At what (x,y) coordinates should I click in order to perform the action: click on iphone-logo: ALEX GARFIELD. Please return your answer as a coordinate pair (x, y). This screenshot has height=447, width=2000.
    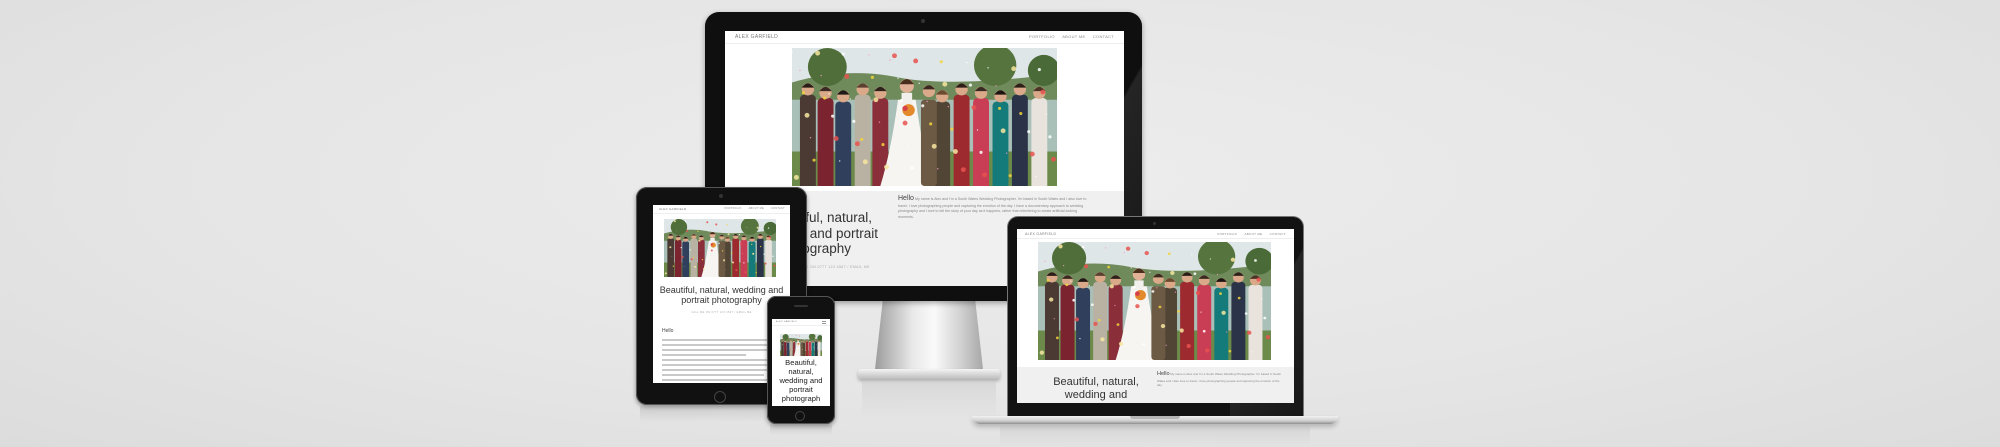
    Looking at the image, I should click on (786, 322).